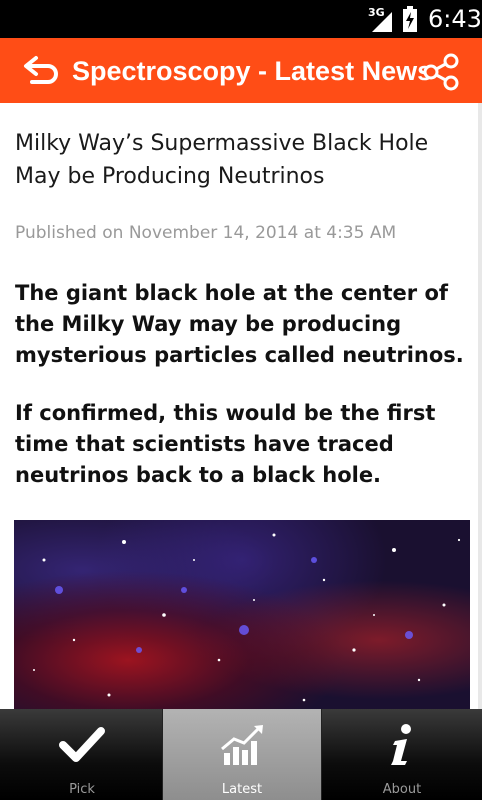 Image resolution: width=482 pixels, height=800 pixels. I want to click on bottom-tab-bar: Pick Latest About, so click(241, 754).